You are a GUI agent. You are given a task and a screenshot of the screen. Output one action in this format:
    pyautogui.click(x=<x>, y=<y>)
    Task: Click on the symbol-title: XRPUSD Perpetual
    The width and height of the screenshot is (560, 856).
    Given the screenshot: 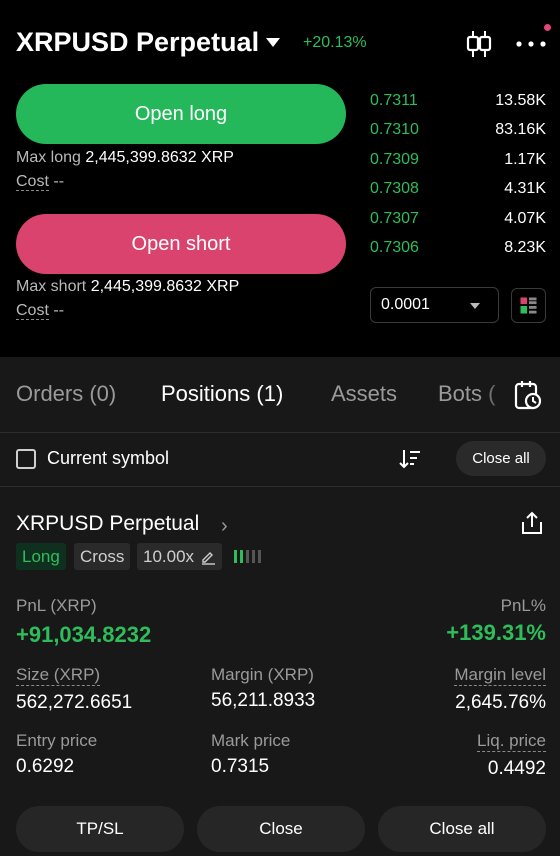 What is the action you would take?
    pyautogui.click(x=137, y=42)
    